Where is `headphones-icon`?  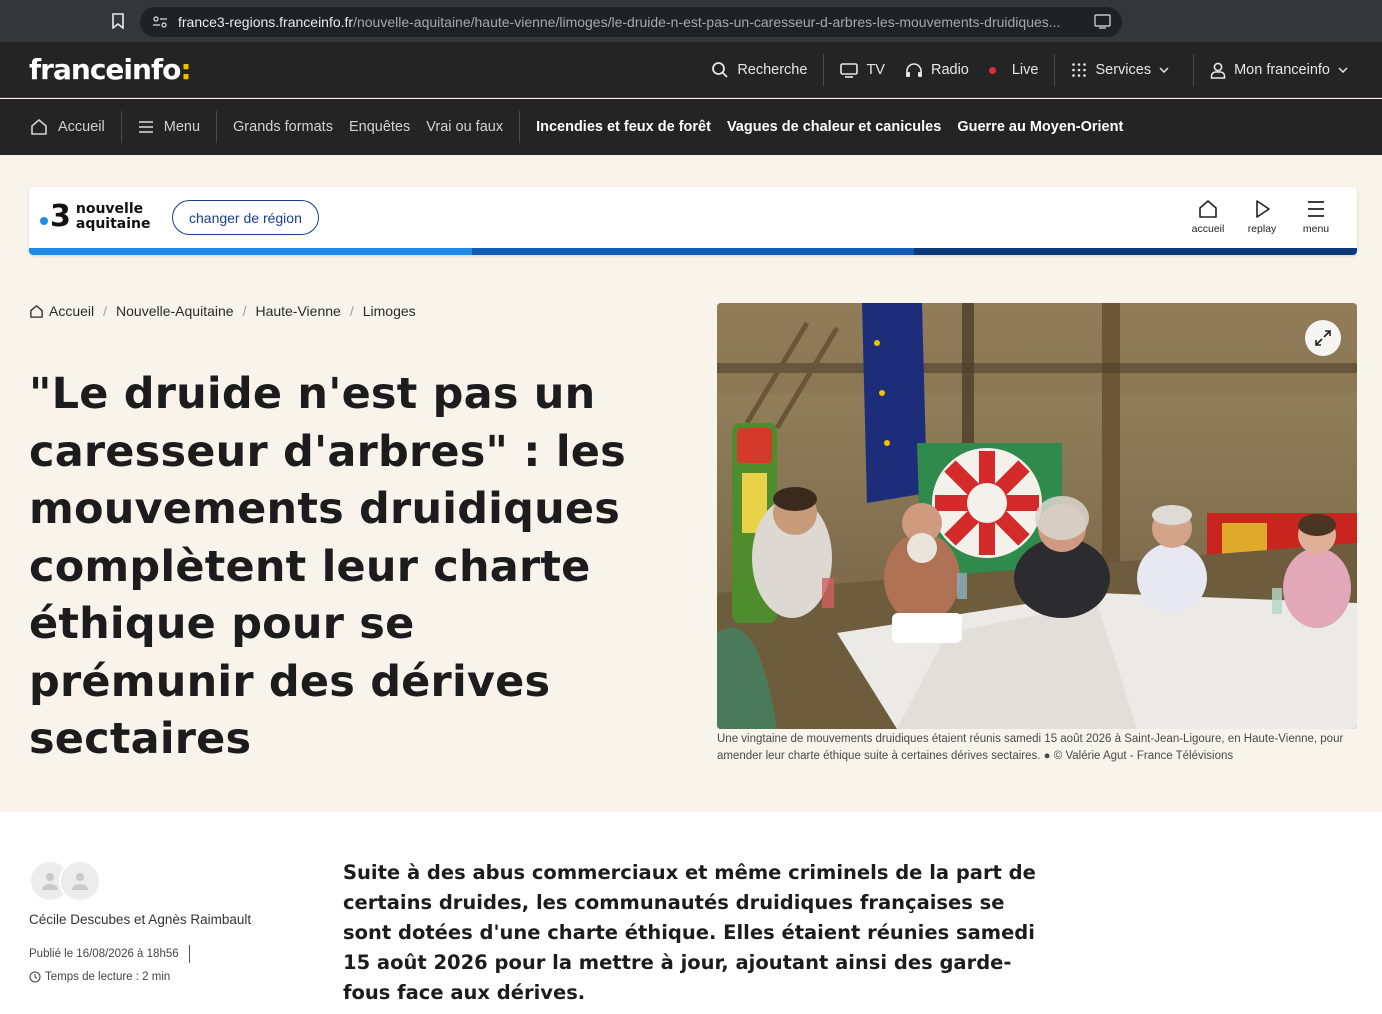
headphones-icon is located at coordinates (913, 70).